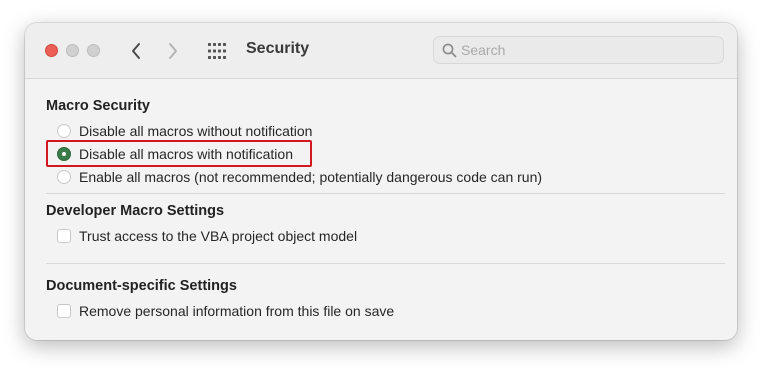  What do you see at coordinates (588, 50) in the screenshot?
I see `search-input` at bounding box center [588, 50].